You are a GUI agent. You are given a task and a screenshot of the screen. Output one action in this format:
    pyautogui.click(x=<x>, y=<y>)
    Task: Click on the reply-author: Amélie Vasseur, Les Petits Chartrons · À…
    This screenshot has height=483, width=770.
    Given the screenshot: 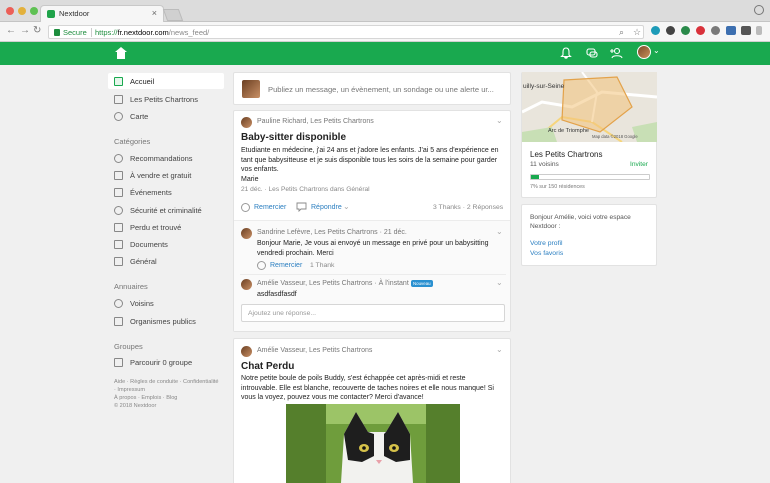 What is the action you would take?
    pyautogui.click(x=333, y=283)
    